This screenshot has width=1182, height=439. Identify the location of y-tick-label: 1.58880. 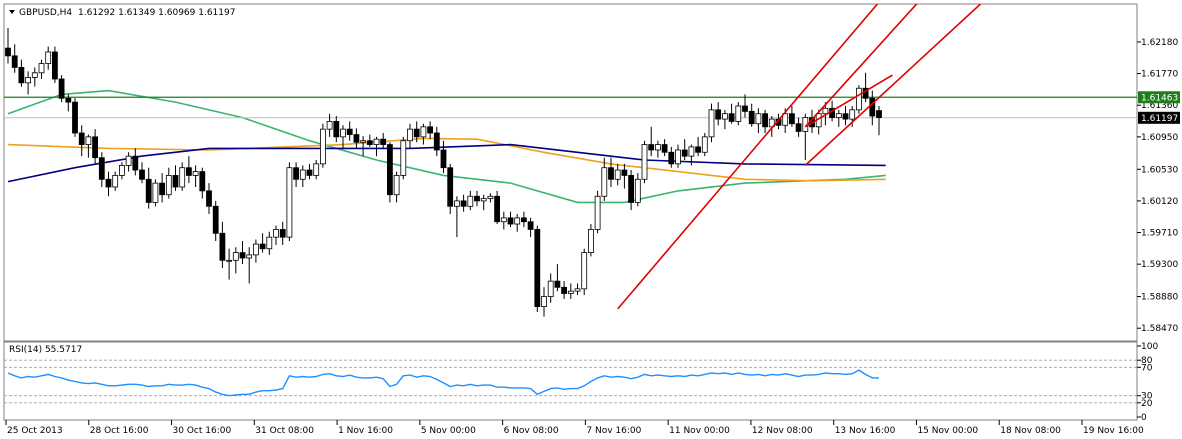
(1159, 298).